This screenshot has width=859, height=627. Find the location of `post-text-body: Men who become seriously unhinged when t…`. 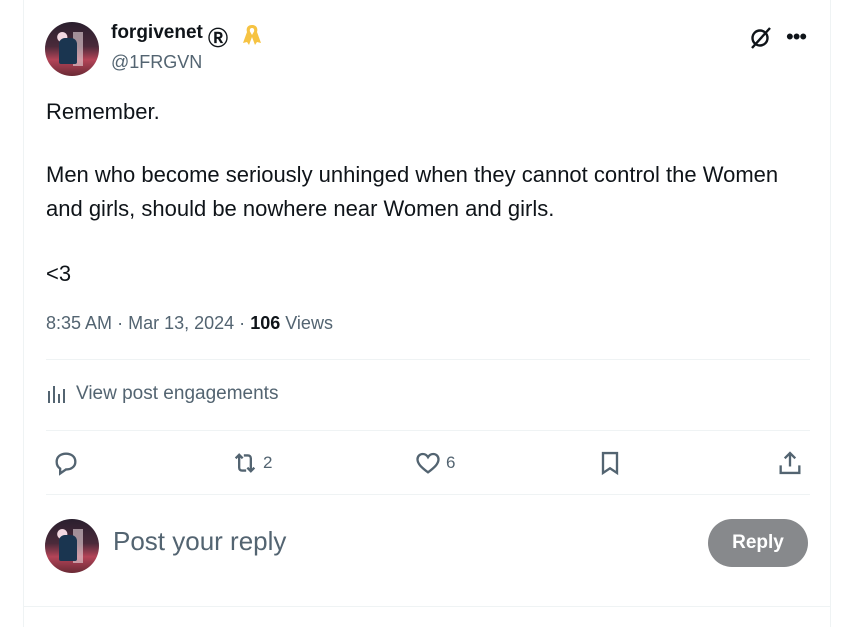

post-text-body: Men who become seriously unhinged when t… is located at coordinates (412, 191).